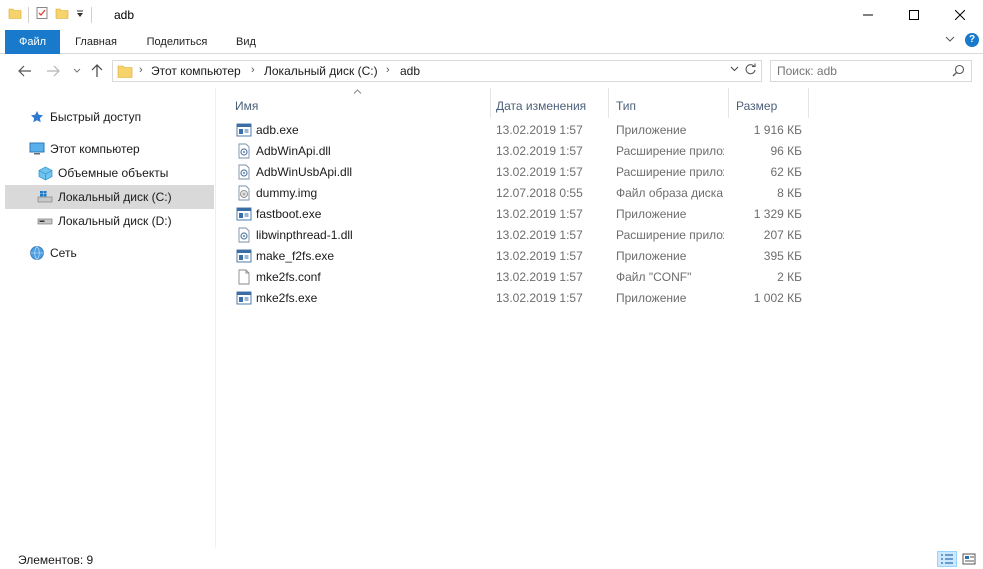  I want to click on refresh-button, so click(750, 71).